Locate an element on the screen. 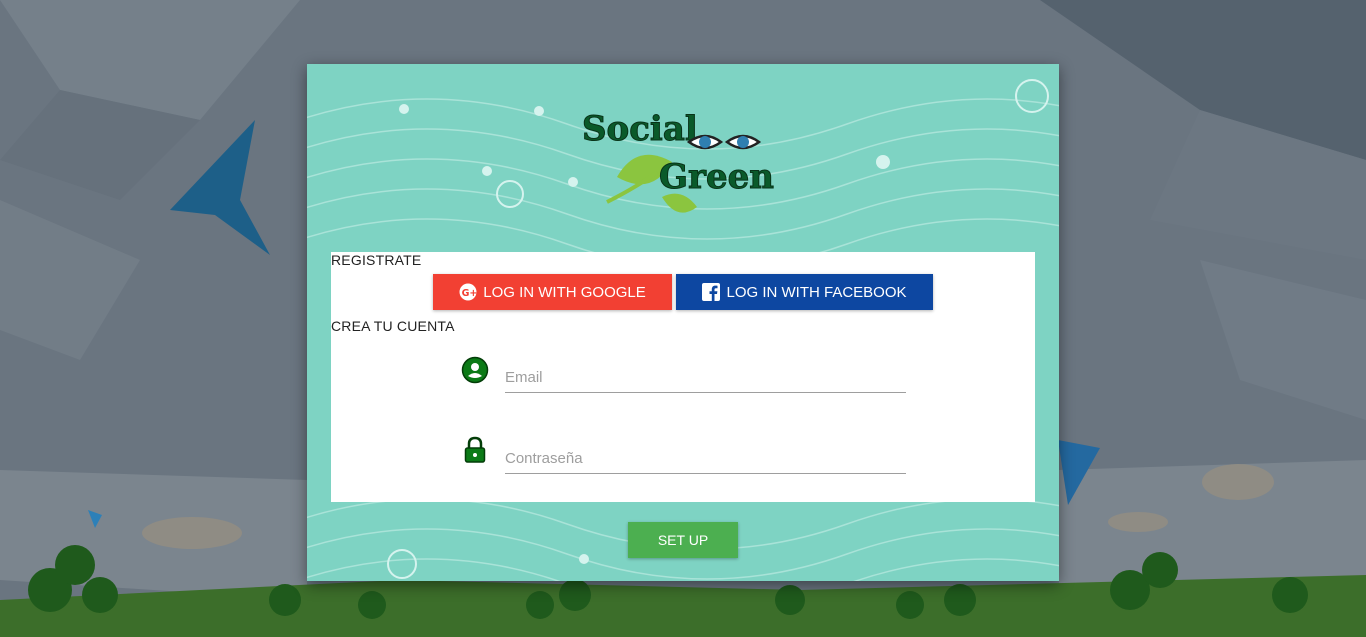 The width and height of the screenshot is (1366, 637). svg-text: G+ is located at coordinates (469, 293).